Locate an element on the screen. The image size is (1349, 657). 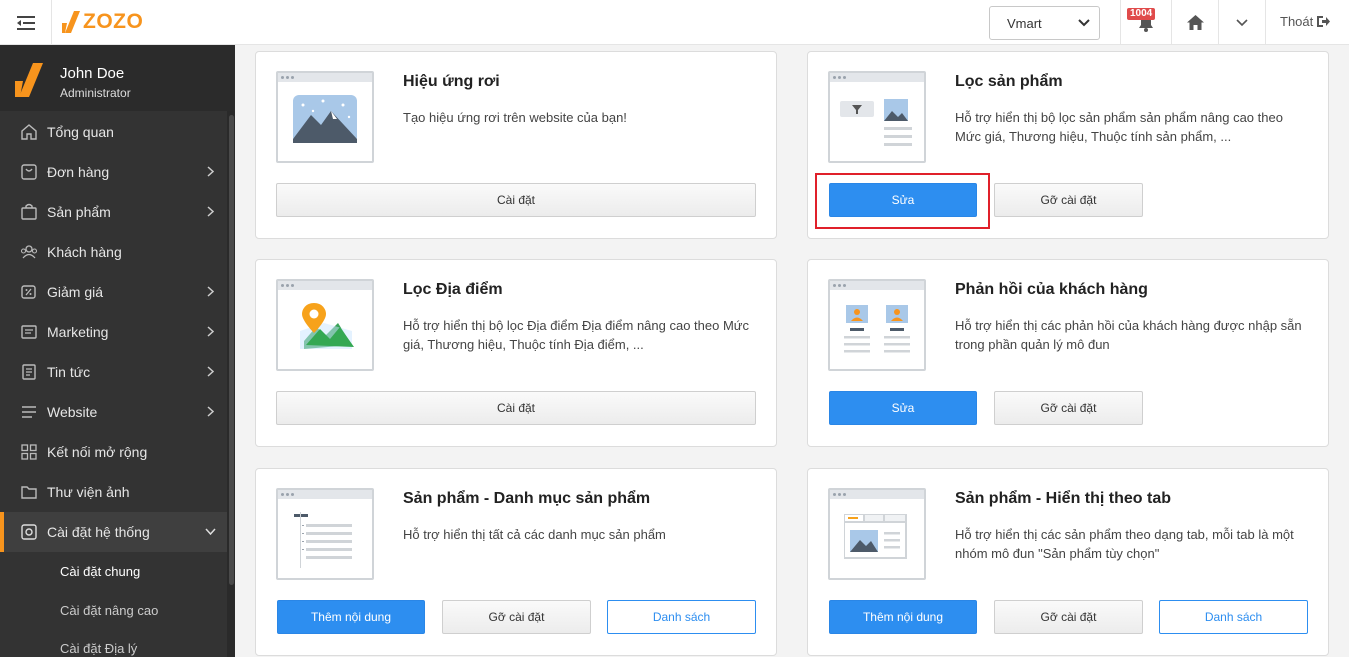
folder-icon is located at coordinates (29, 492).